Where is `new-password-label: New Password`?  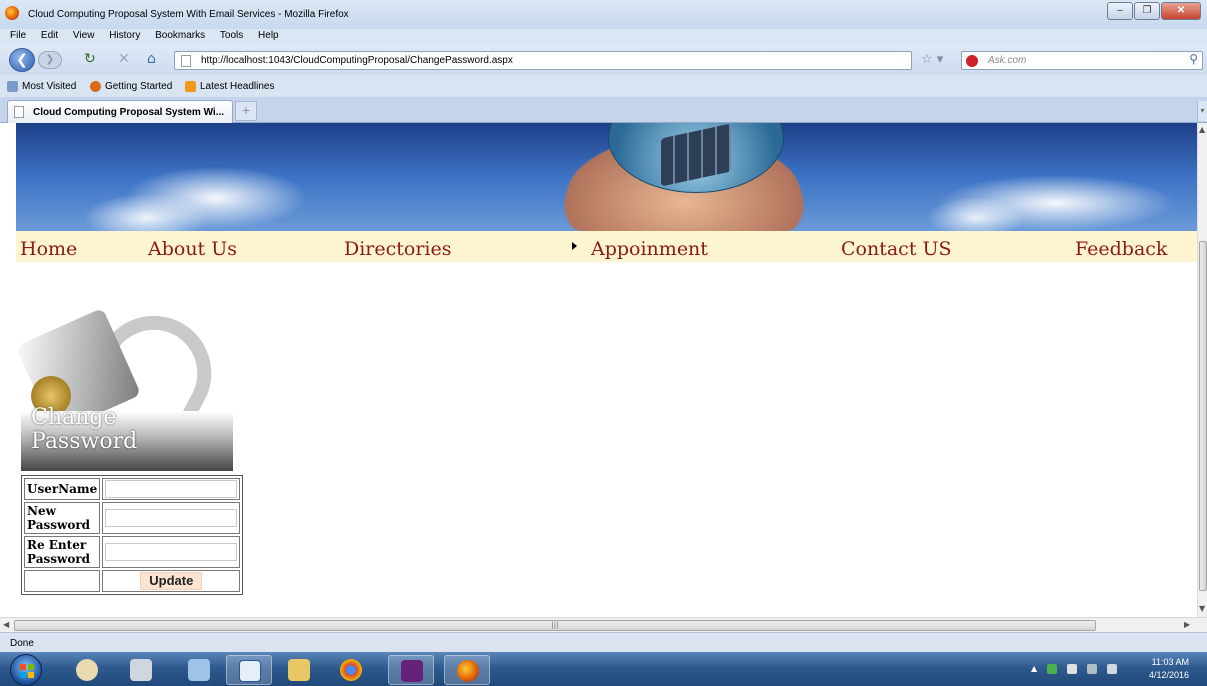 new-password-label: New Password is located at coordinates (62, 518).